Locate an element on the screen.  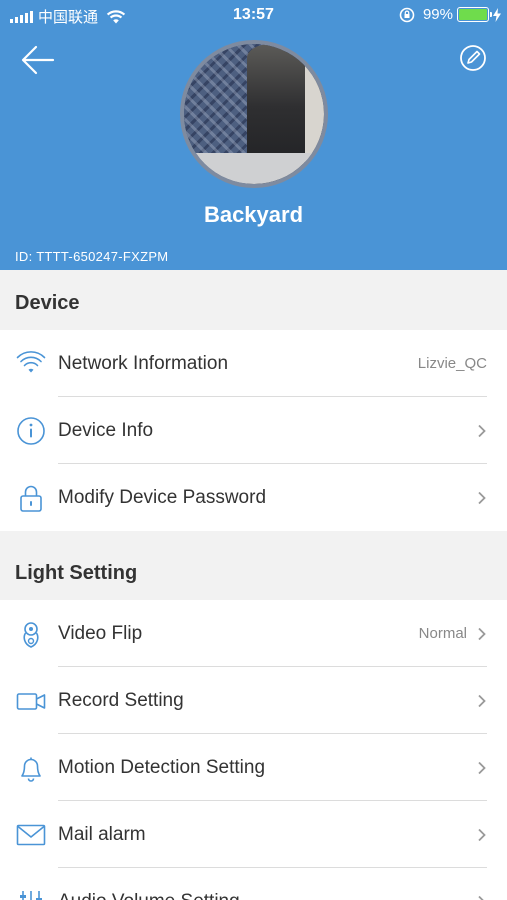
modify-password-row: Modify Device Password is located at coordinates (253, 497).